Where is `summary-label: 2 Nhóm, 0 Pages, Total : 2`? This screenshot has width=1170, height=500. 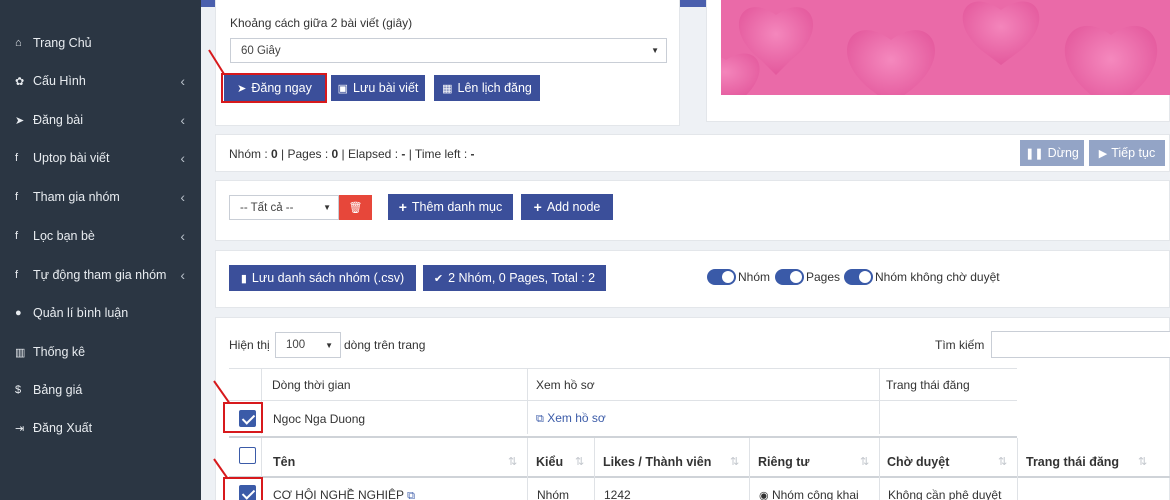 summary-label: 2 Nhóm, 0 Pages, Total : 2 is located at coordinates (522, 278).